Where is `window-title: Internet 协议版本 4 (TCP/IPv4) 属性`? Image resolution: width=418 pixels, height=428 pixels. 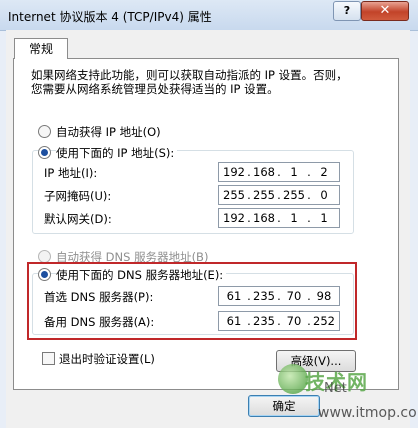
window-title: Internet 协议版本 4 (TCP/IPv4) 属性 is located at coordinates (110, 17).